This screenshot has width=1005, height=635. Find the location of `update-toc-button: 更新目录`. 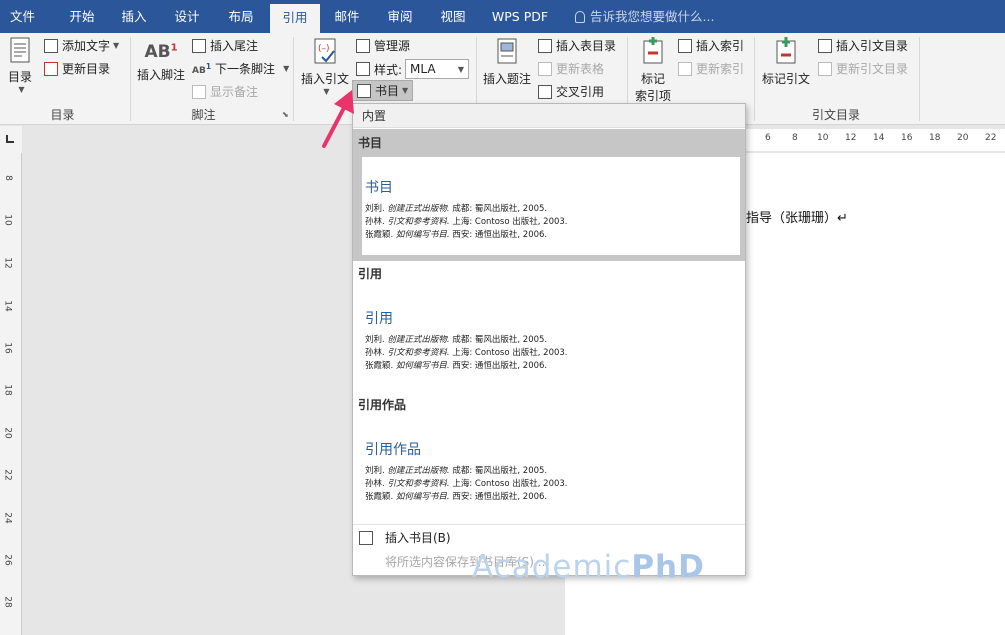

update-toc-button: 更新目录 is located at coordinates (77, 68).